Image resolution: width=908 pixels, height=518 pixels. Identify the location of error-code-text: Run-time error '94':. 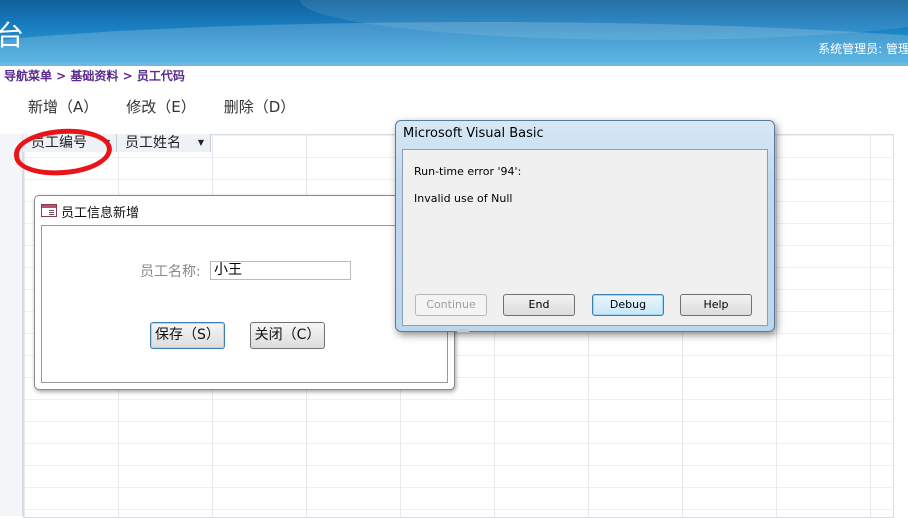
(468, 171).